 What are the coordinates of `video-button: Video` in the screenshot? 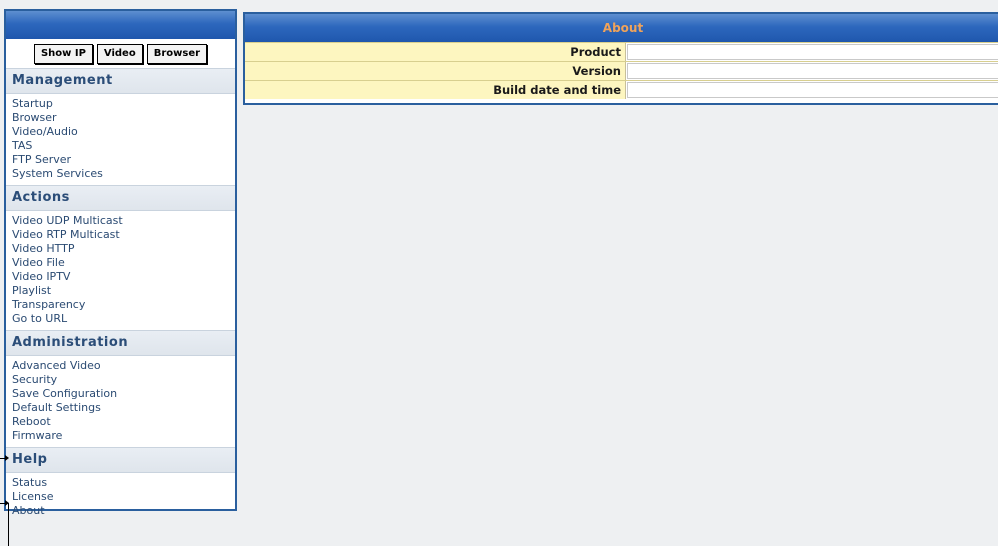 It's located at (119, 54).